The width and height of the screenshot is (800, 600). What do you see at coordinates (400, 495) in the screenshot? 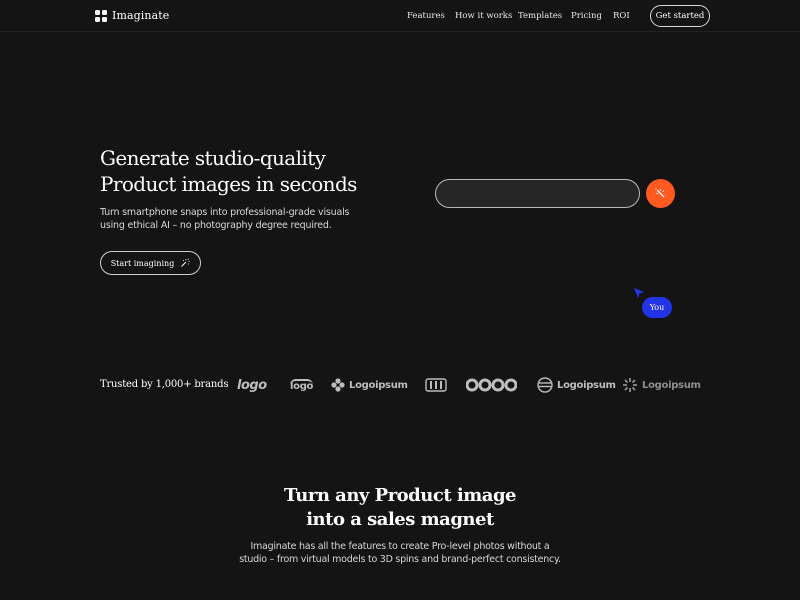
I see `section-title-line-1: Turn any Product image` at bounding box center [400, 495].